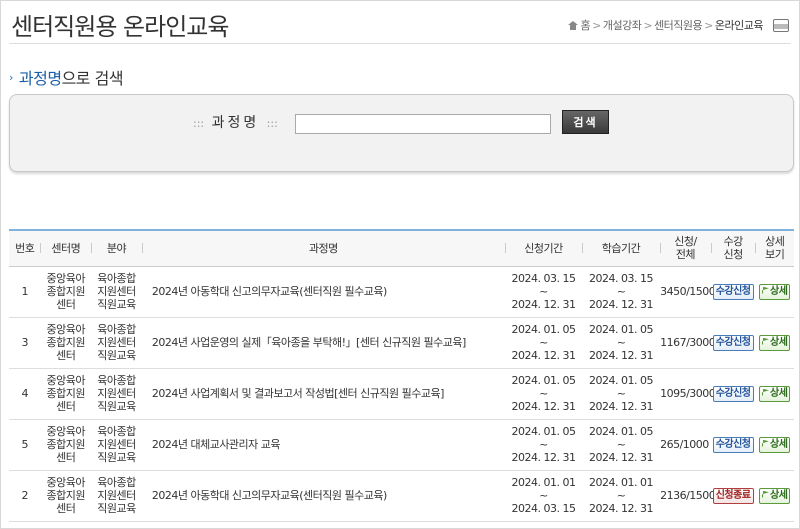 This screenshot has width=800, height=529. I want to click on search-label-text: 과정명, so click(235, 123).